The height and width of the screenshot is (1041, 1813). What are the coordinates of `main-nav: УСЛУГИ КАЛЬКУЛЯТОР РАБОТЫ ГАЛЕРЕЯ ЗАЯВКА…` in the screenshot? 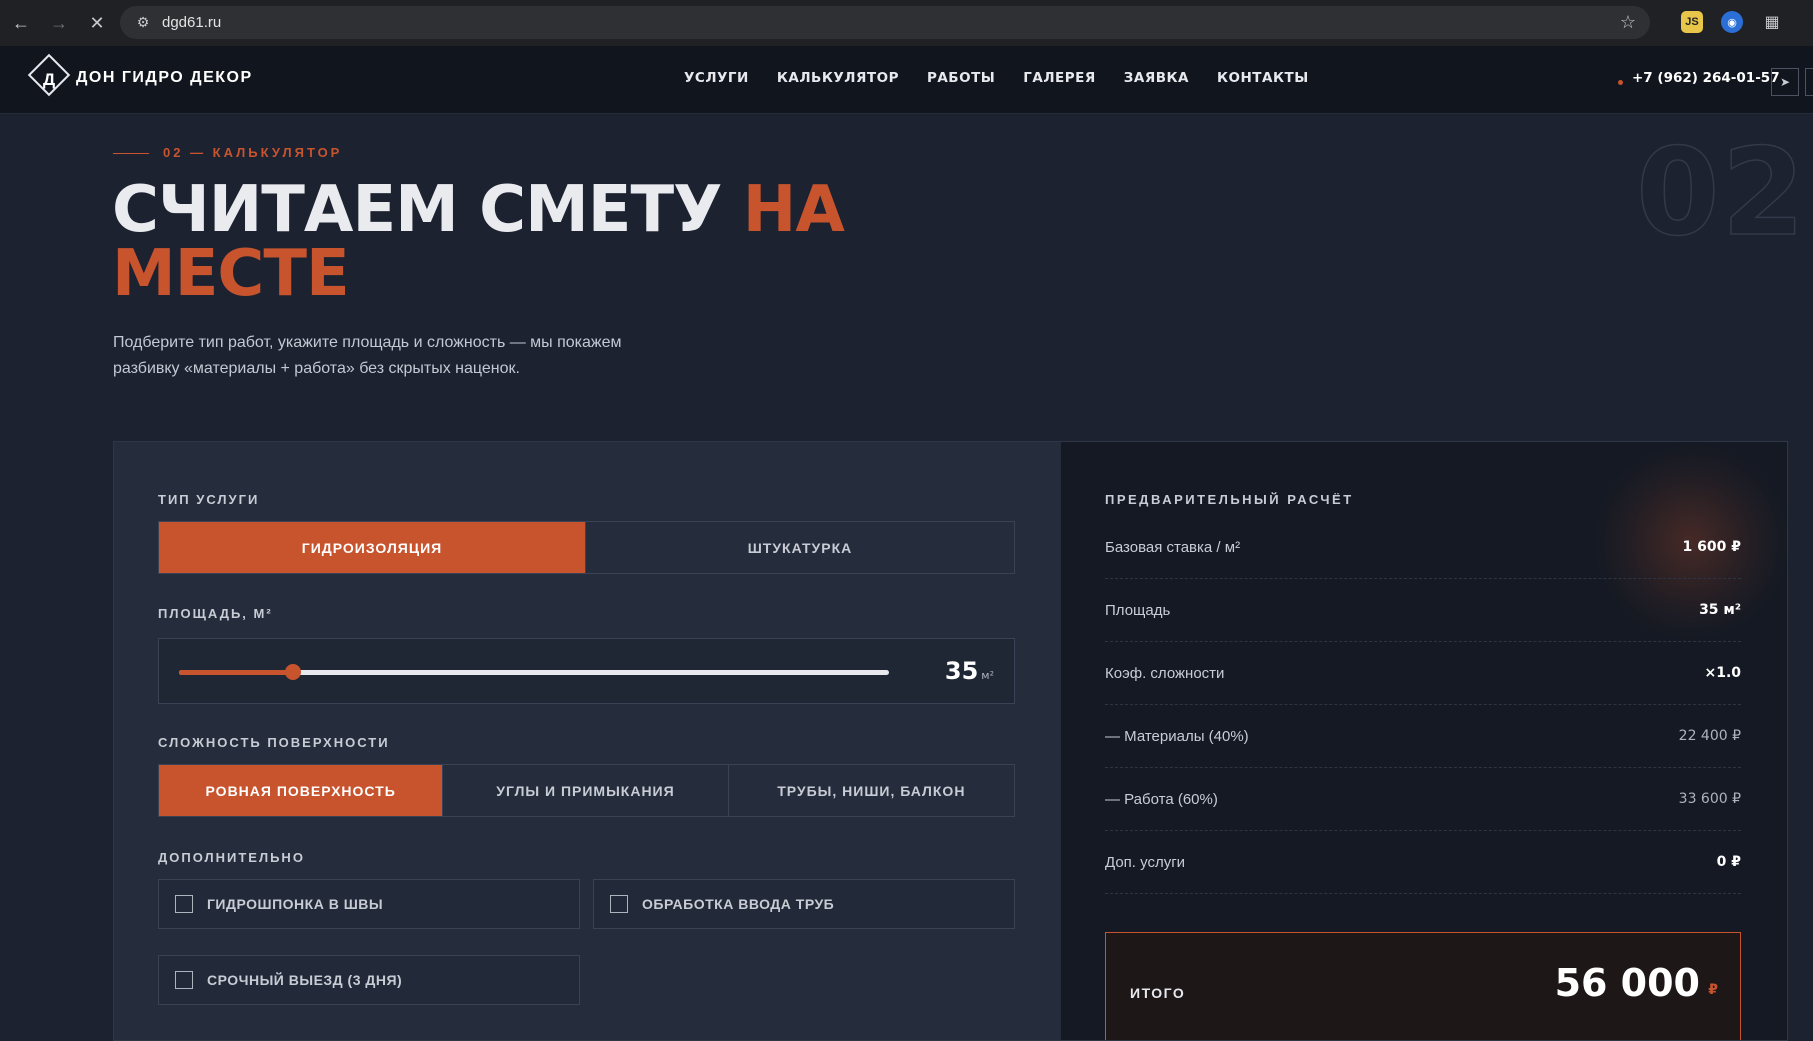 It's located at (1010, 78).